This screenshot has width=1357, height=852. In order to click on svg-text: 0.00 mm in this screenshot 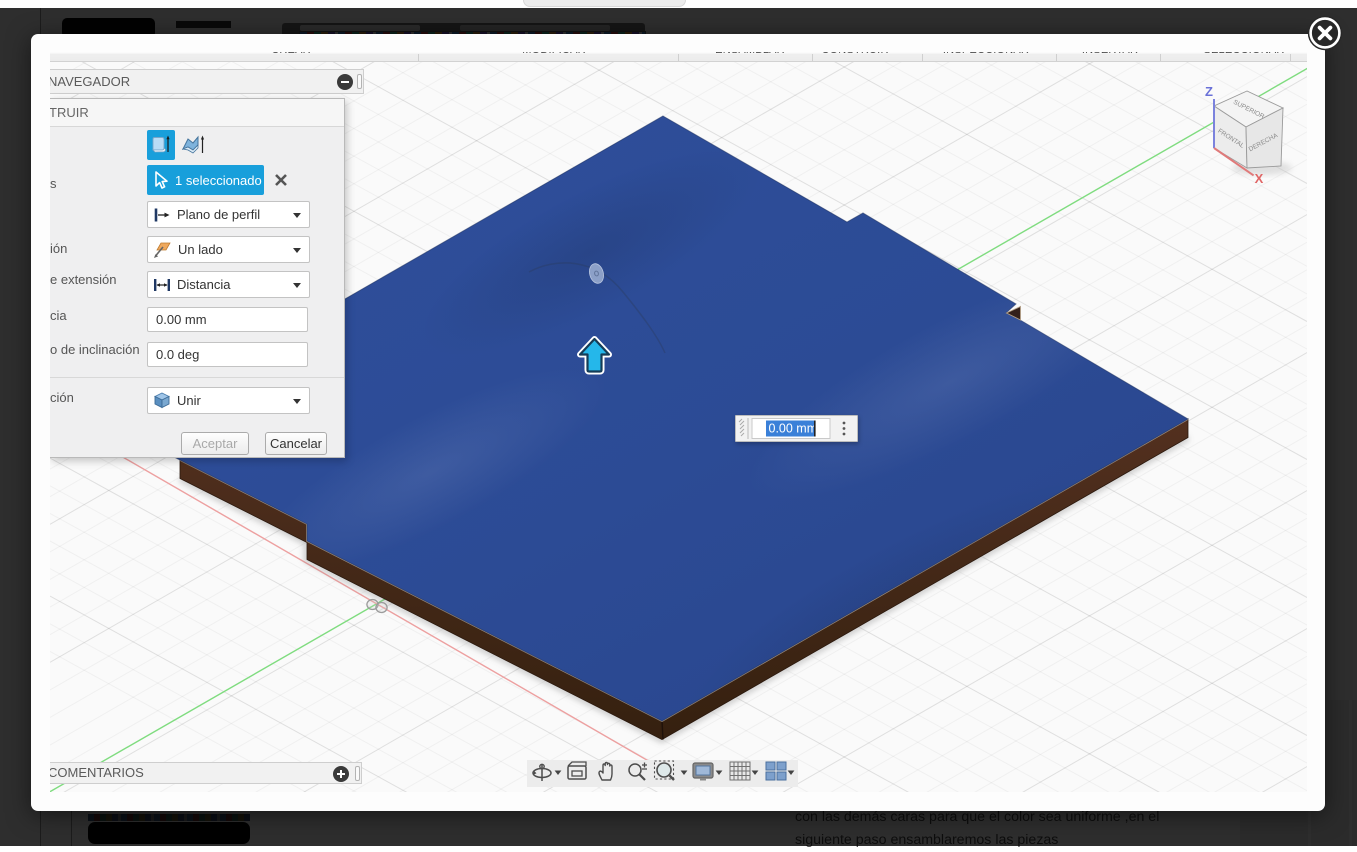, I will do `click(793, 429)`.